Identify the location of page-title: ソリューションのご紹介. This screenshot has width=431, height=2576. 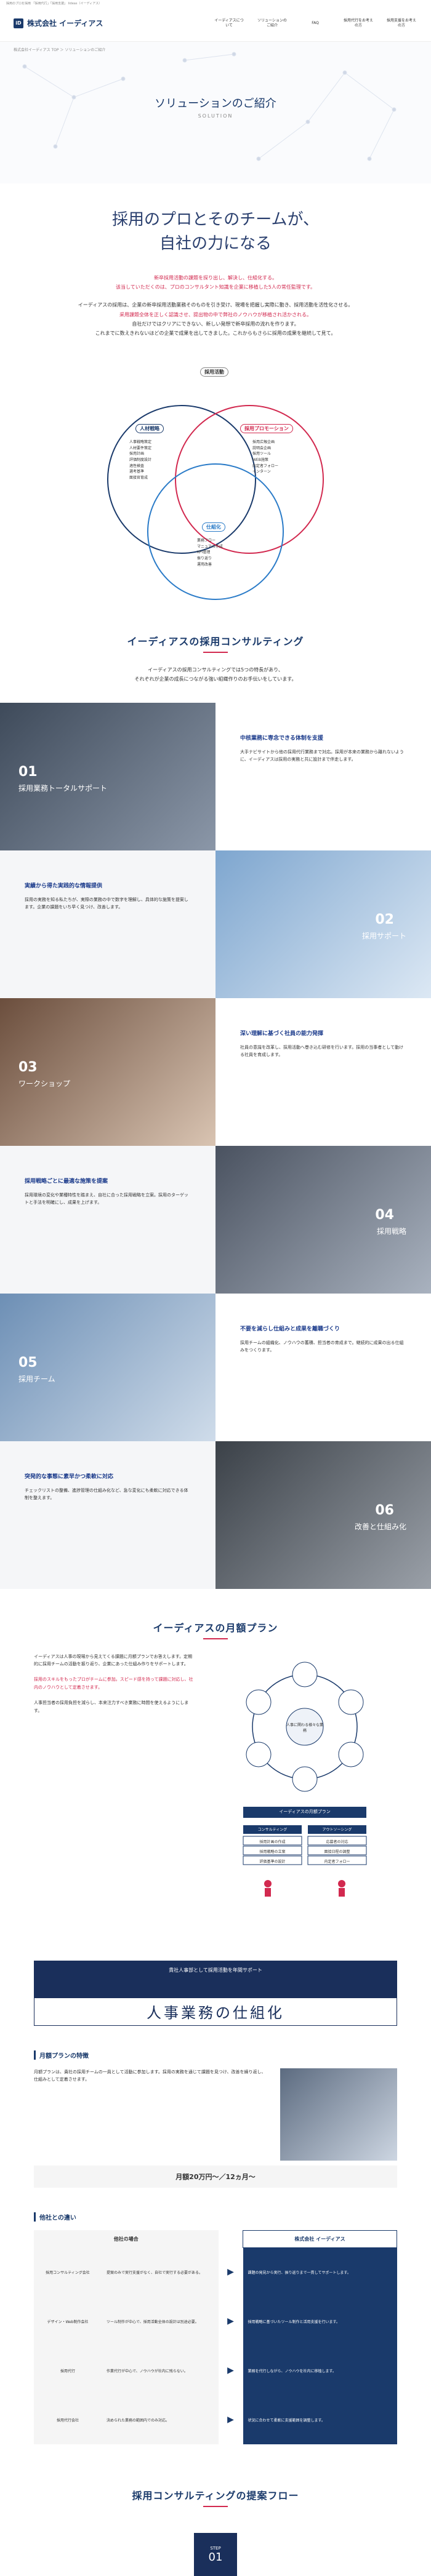
(216, 103).